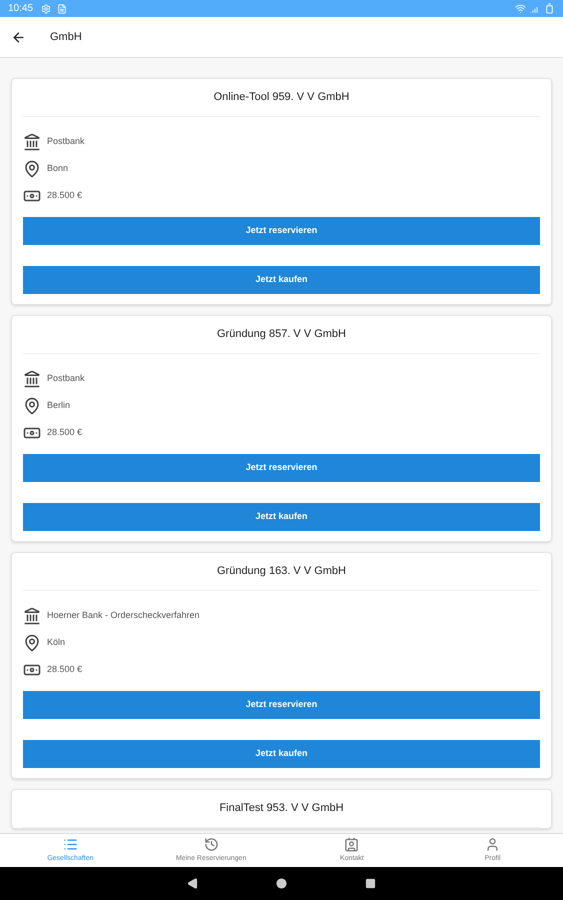 This screenshot has height=900, width=563. I want to click on settings-icon, so click(46, 9).